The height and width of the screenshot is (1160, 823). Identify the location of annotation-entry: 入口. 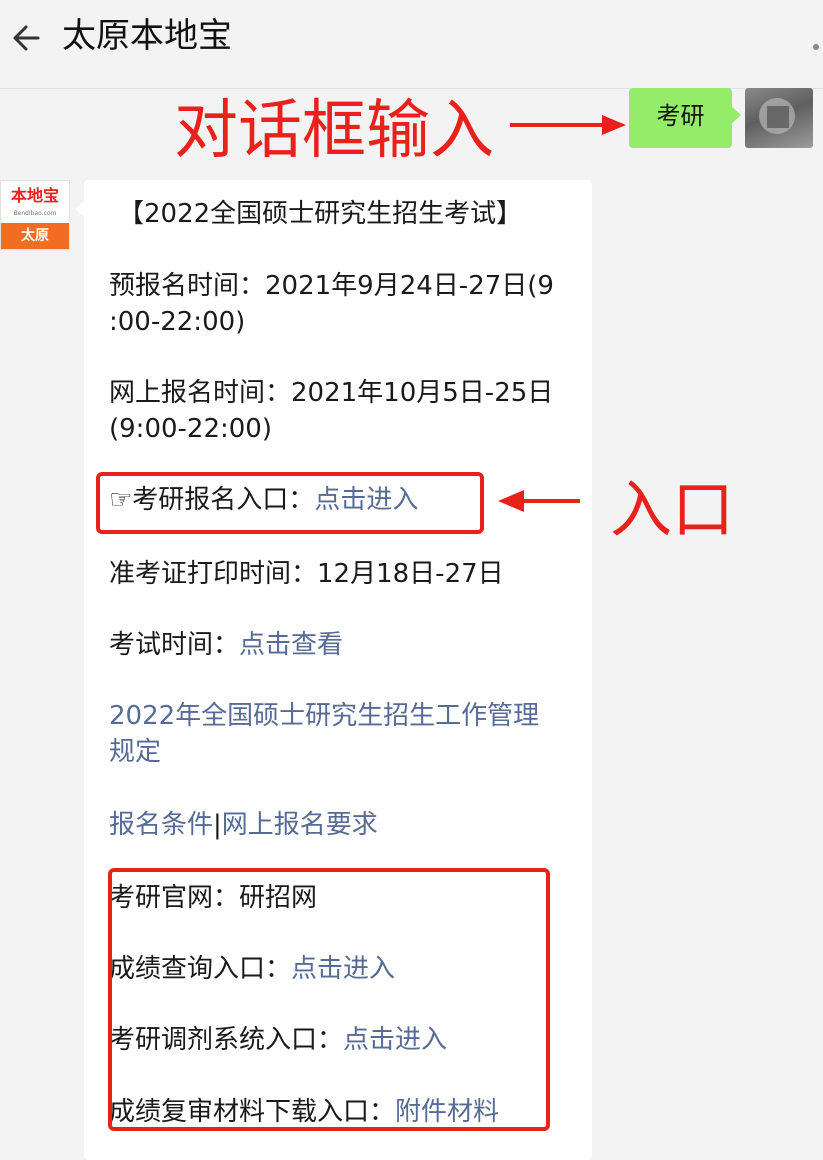
(672, 509).